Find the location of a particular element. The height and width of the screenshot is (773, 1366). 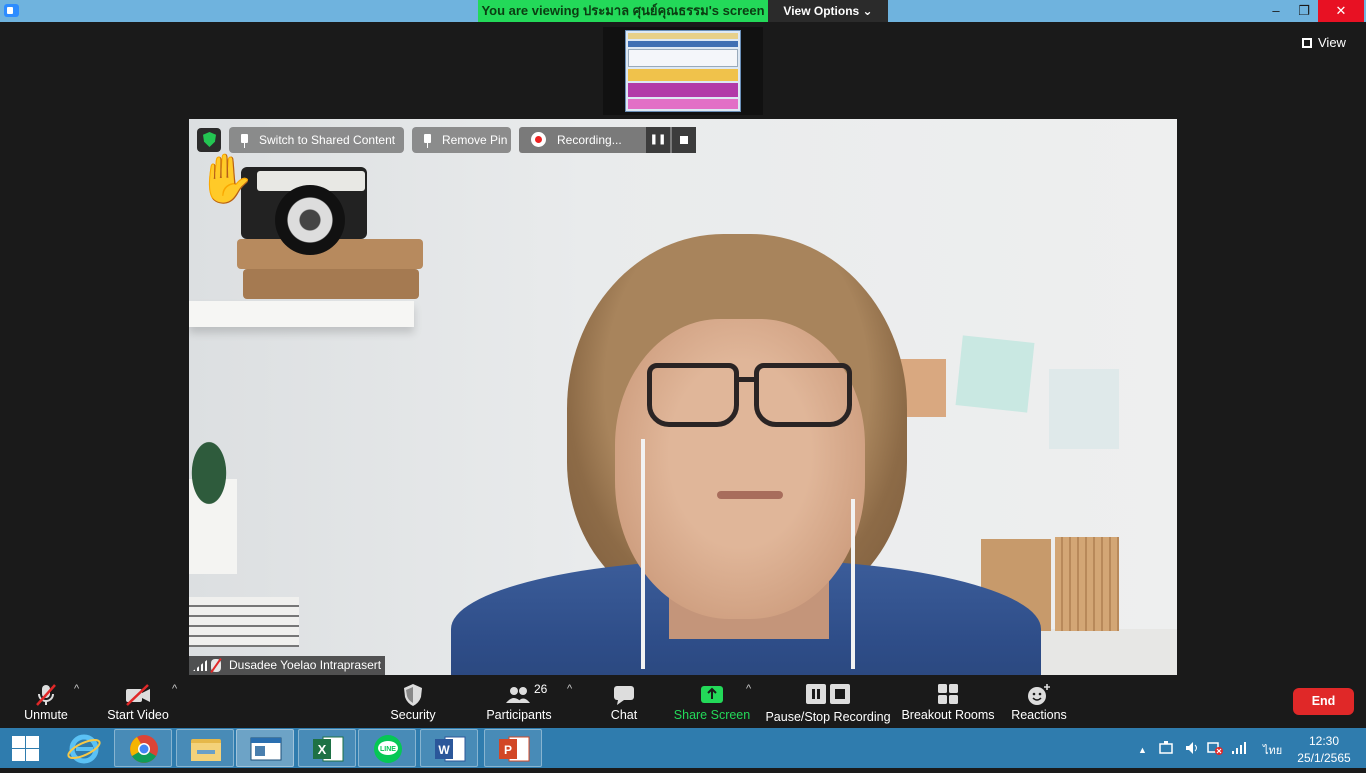

share-options-caret: ^ is located at coordinates (748, 689).